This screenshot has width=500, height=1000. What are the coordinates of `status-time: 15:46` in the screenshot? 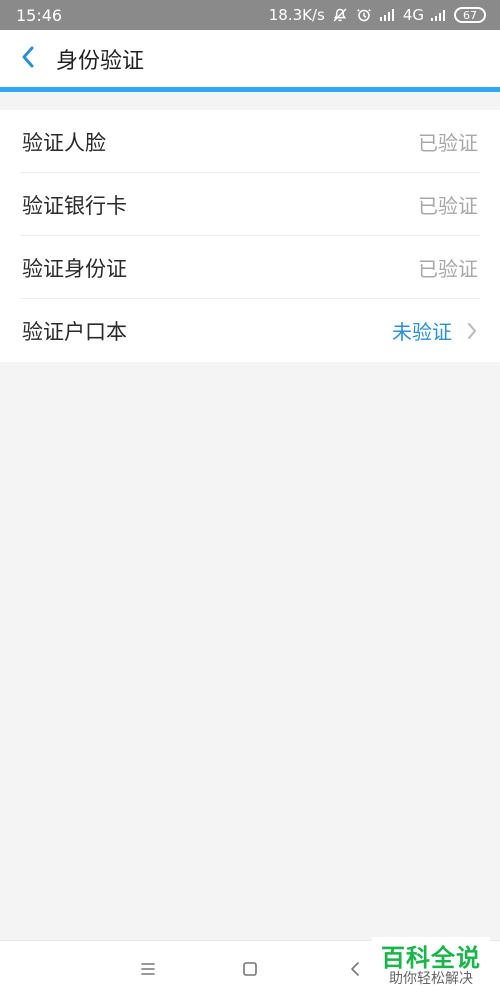 It's located at (39, 15).